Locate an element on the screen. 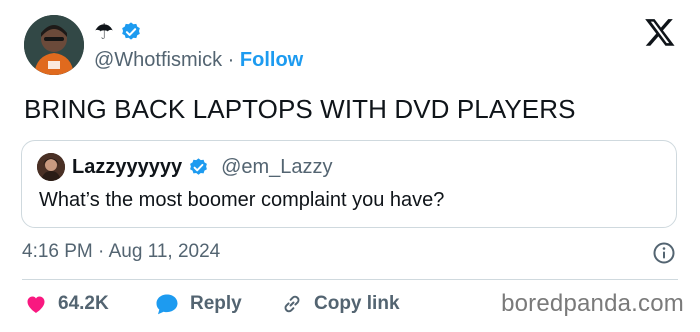 The height and width of the screenshot is (332, 700). tweet-time: 4:16 PM is located at coordinates (57, 251).